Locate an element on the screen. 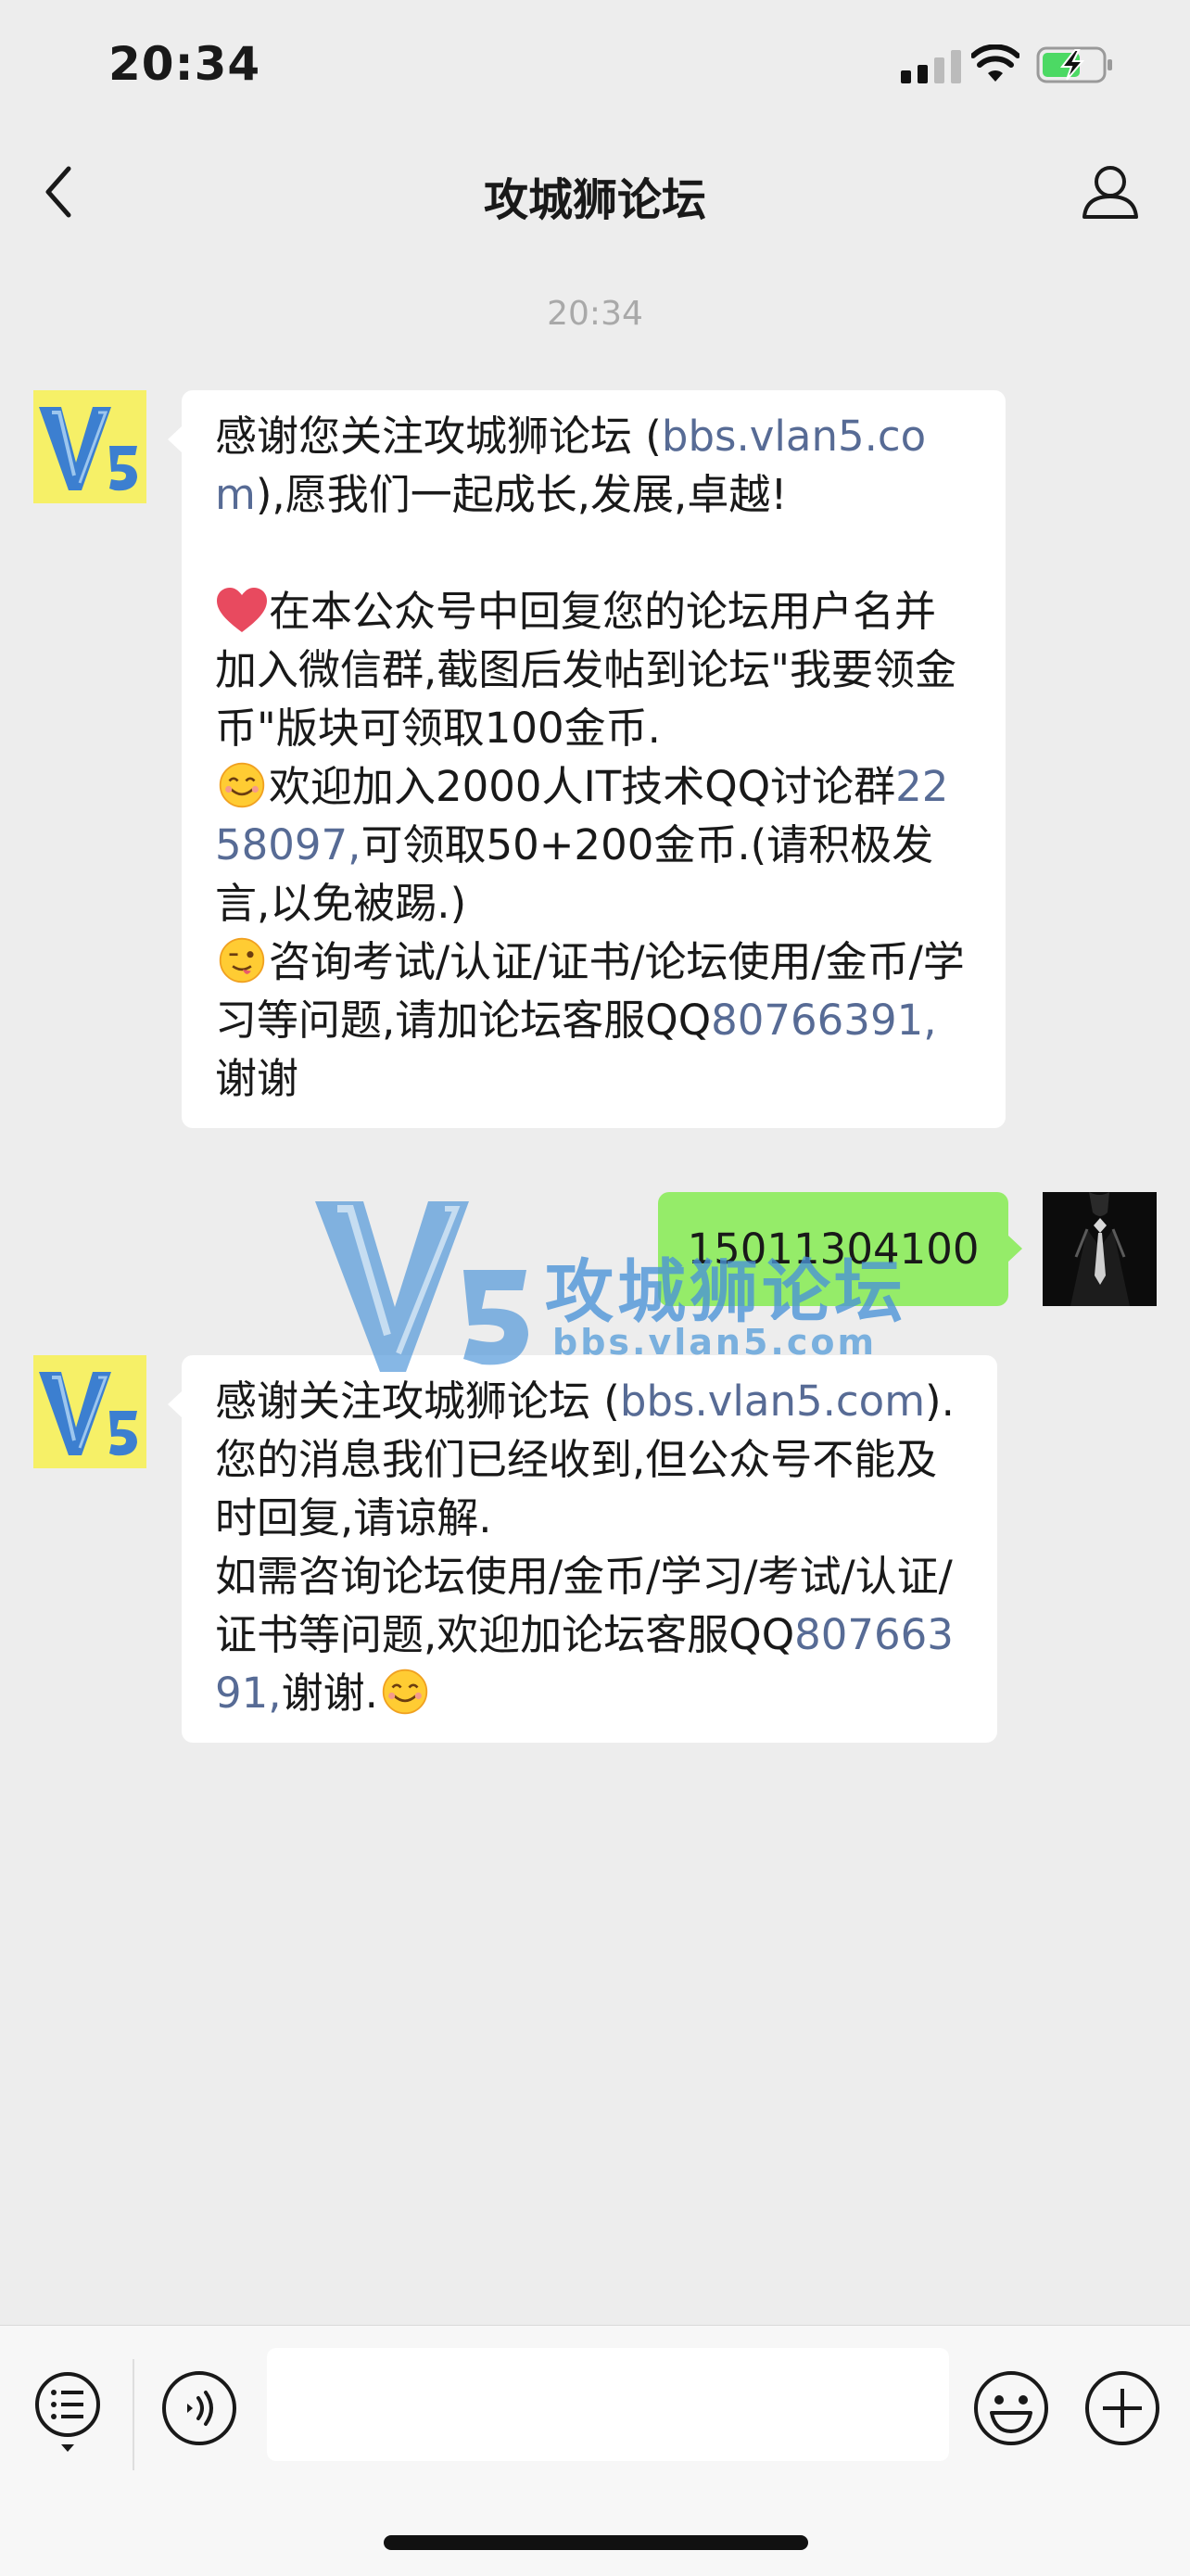 This screenshot has height=2576, width=1190. user-portrait-icon is located at coordinates (1100, 1249).